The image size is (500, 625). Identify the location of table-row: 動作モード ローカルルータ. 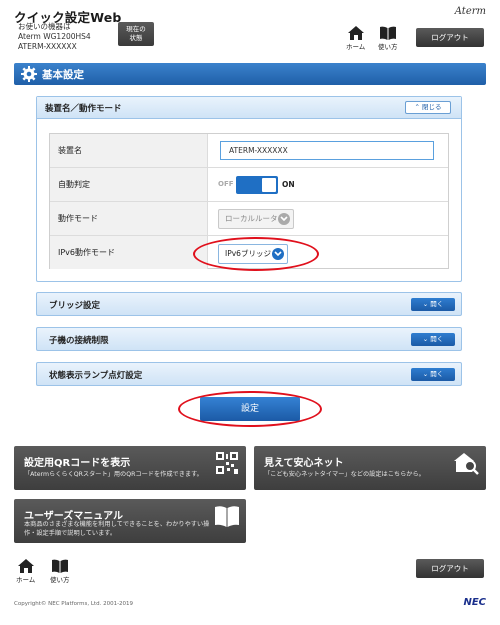
(249, 219).